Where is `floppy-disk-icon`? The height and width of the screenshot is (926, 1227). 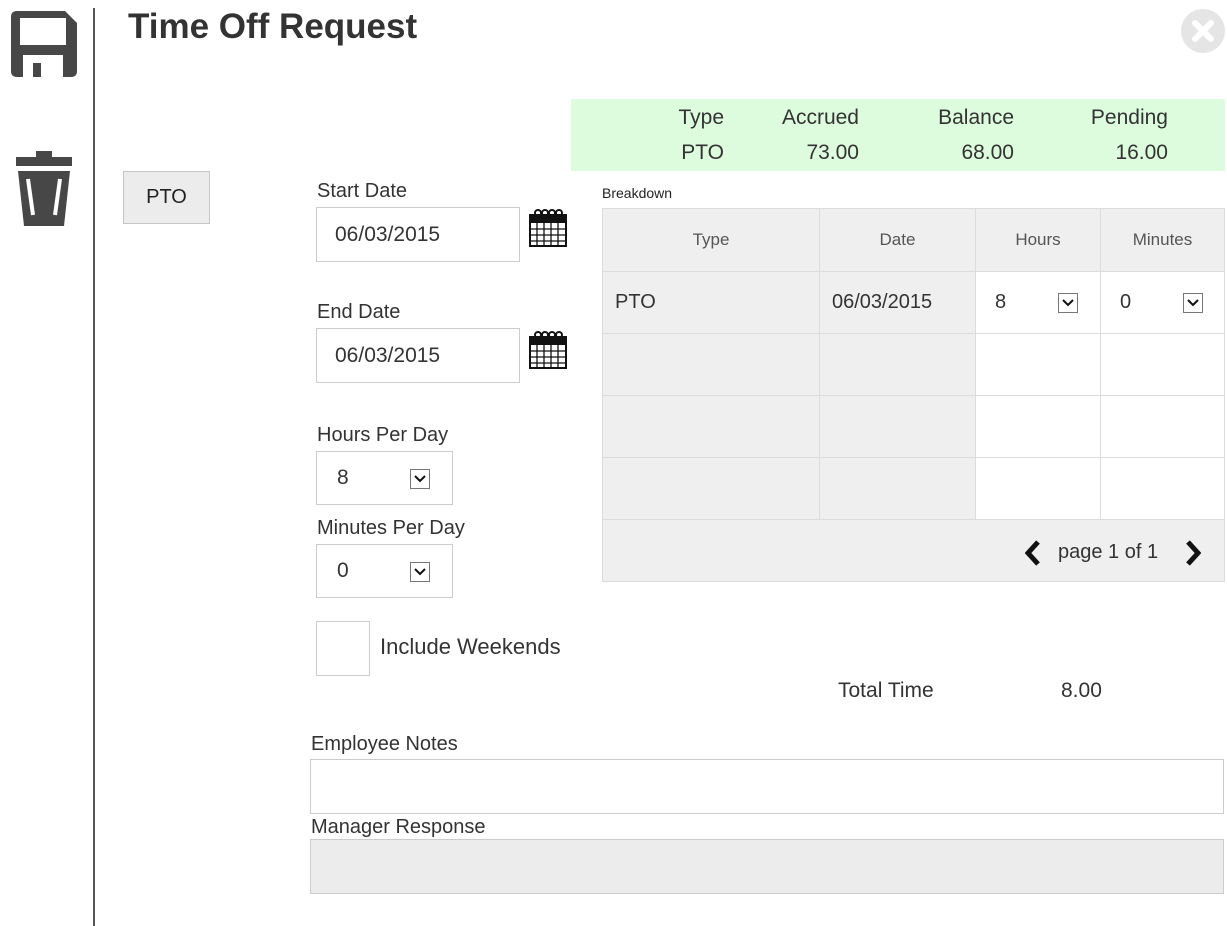 floppy-disk-icon is located at coordinates (44, 44).